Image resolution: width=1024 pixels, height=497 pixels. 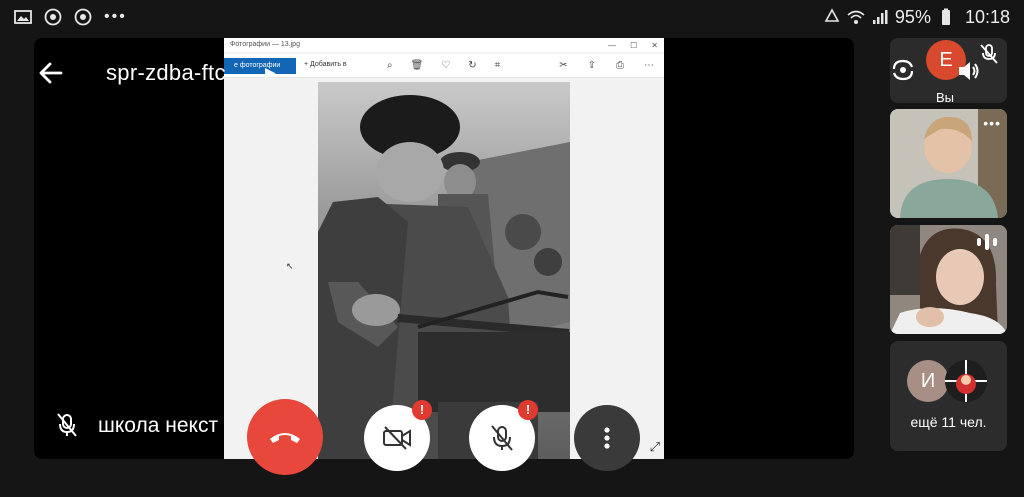 What do you see at coordinates (649, 65) in the screenshot?
I see `more-icon: ⋯` at bounding box center [649, 65].